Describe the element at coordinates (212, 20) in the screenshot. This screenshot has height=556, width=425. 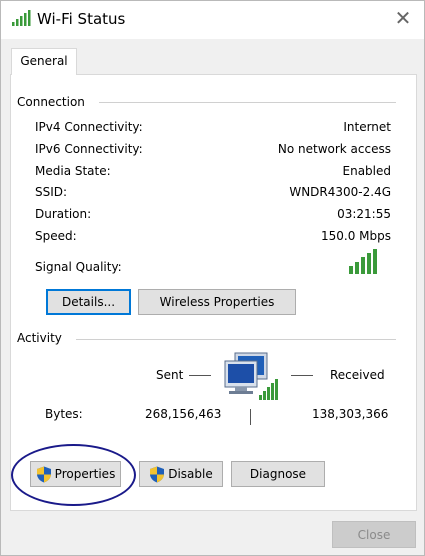
I see `title-bar: Wi-Fi Status ✕` at that location.